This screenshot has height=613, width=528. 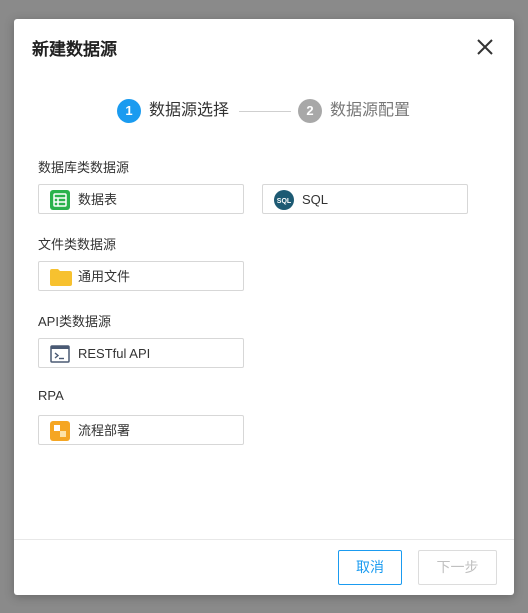 What do you see at coordinates (98, 199) in the screenshot?
I see `datasource-option-label: 数据表` at bounding box center [98, 199].